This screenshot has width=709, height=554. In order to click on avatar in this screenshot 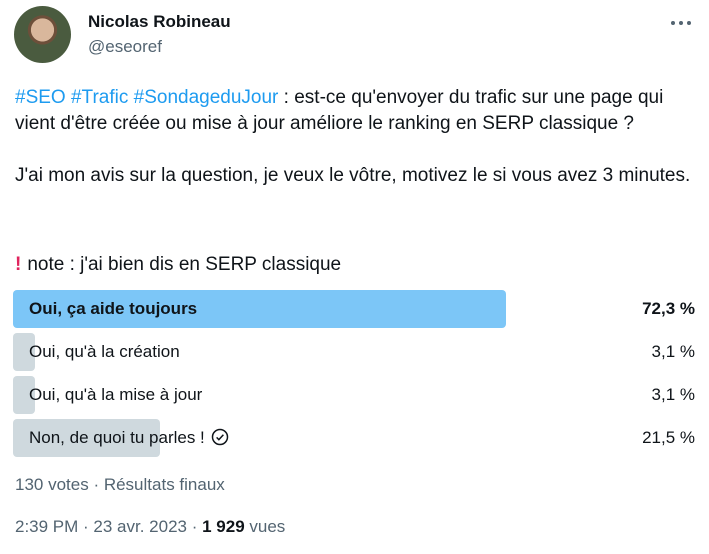, I will do `click(42, 34)`.